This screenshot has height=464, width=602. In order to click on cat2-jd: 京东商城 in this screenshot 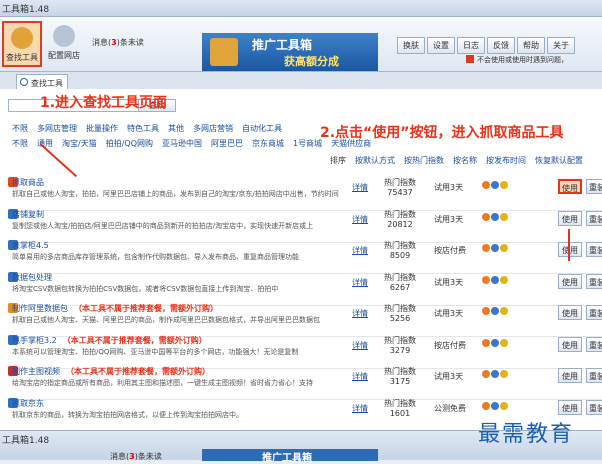, I will do `click(268, 143)`.